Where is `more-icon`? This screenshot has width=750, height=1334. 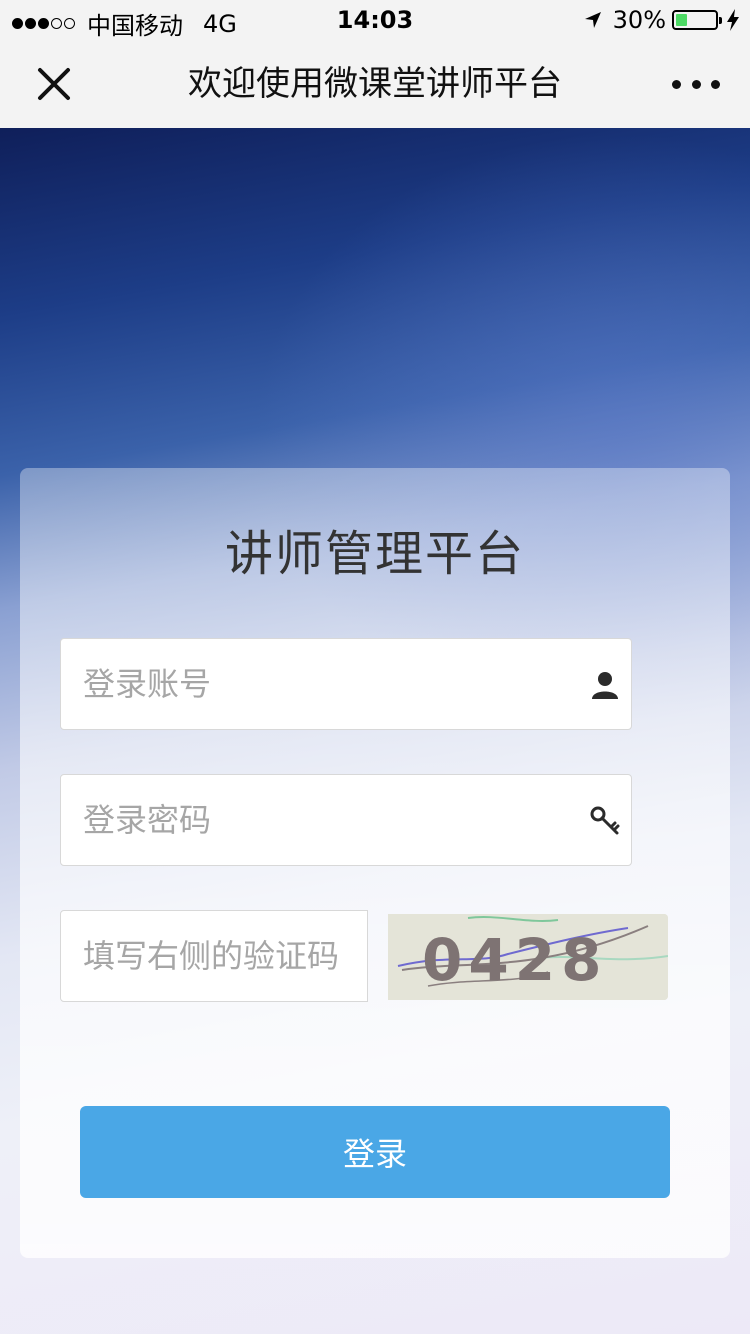
more-icon is located at coordinates (696, 84).